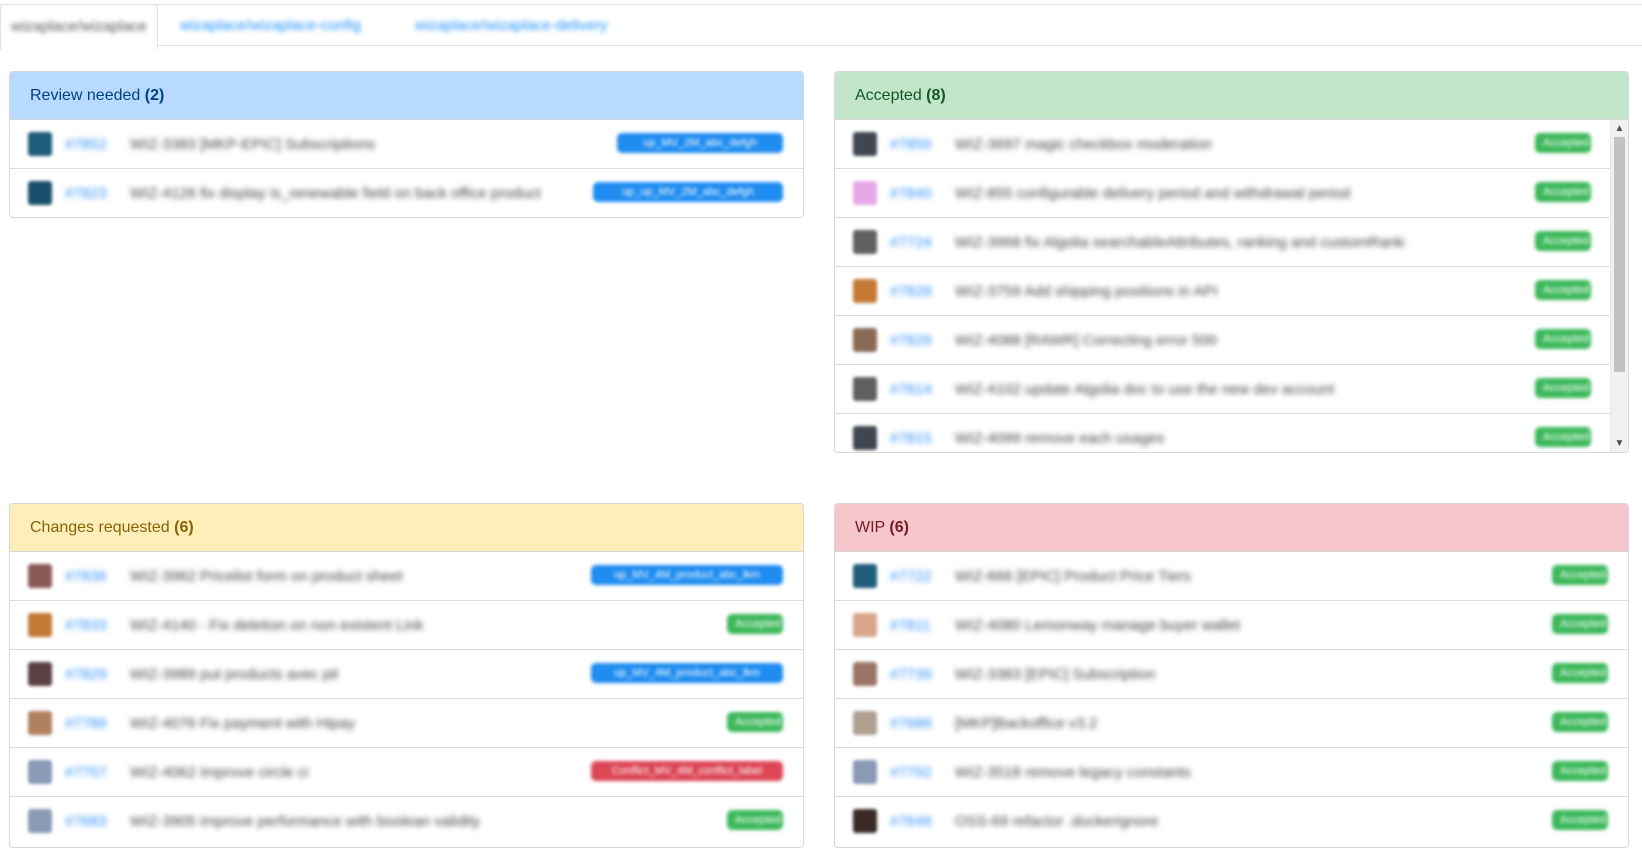  Describe the element at coordinates (911, 389) in the screenshot. I see `pr-number-link: #7814` at that location.